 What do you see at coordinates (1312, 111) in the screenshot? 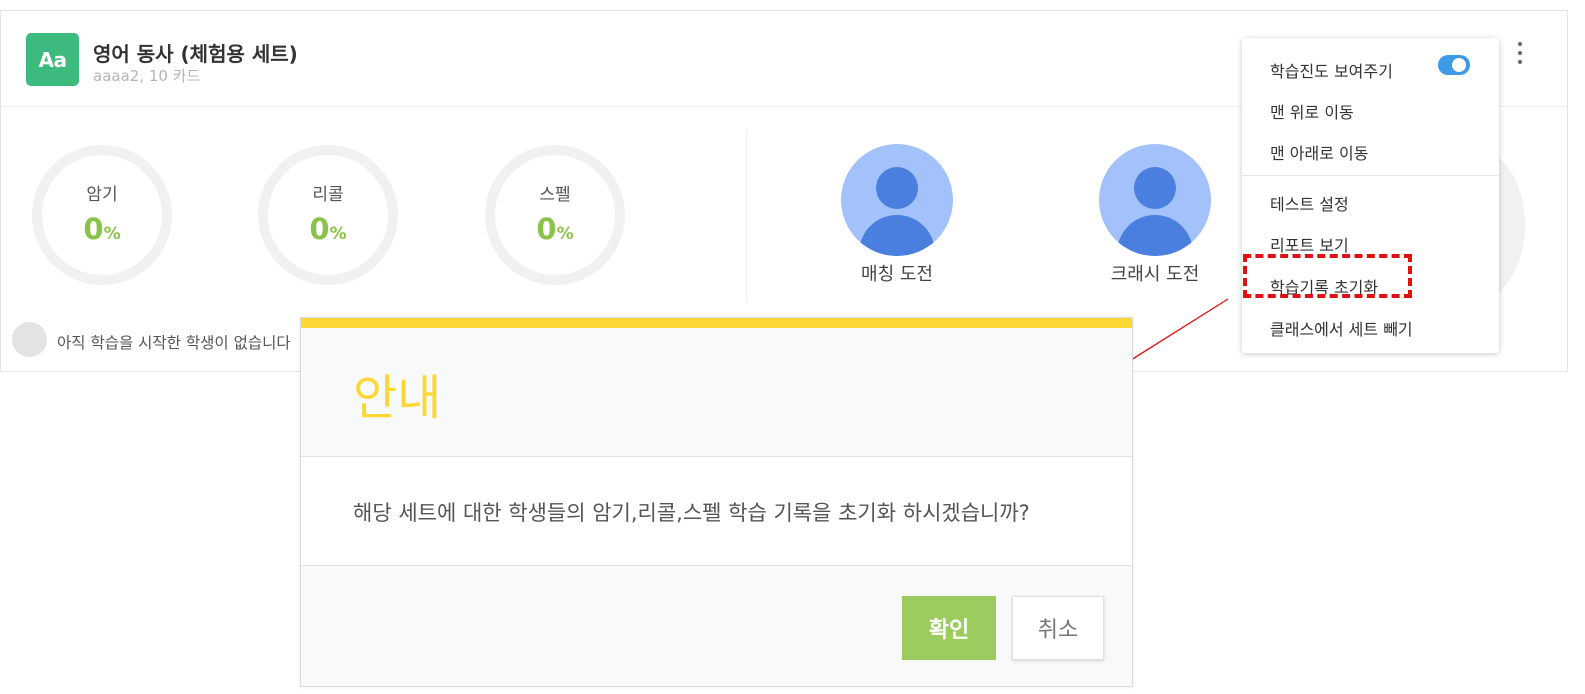
I see `menu-item-move-top: 맨 위로 이동` at bounding box center [1312, 111].